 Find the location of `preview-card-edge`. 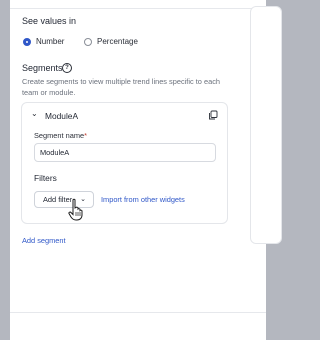

preview-card-edge is located at coordinates (266, 125).